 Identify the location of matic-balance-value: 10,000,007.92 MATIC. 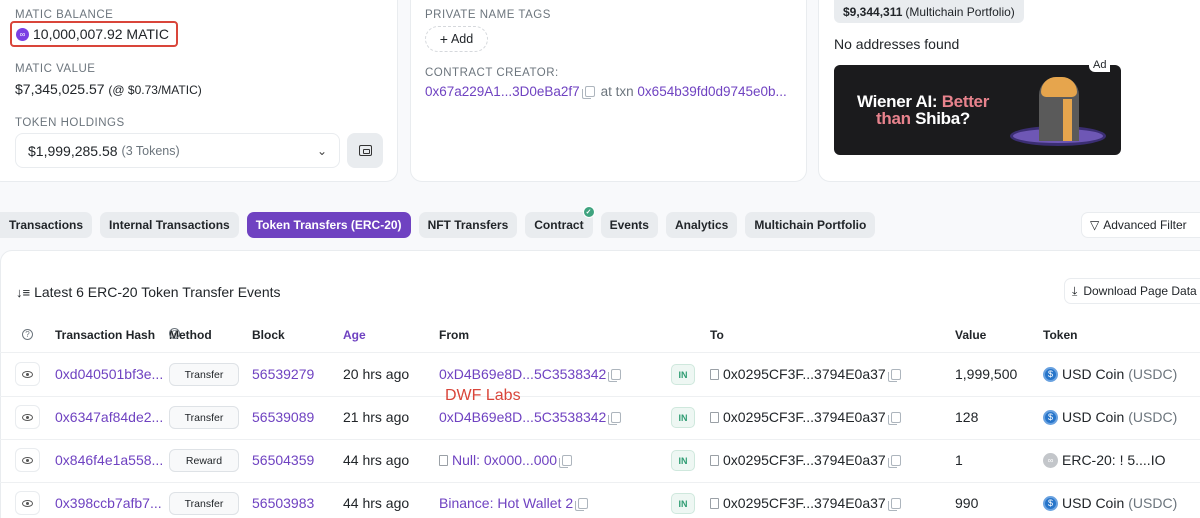
(101, 34).